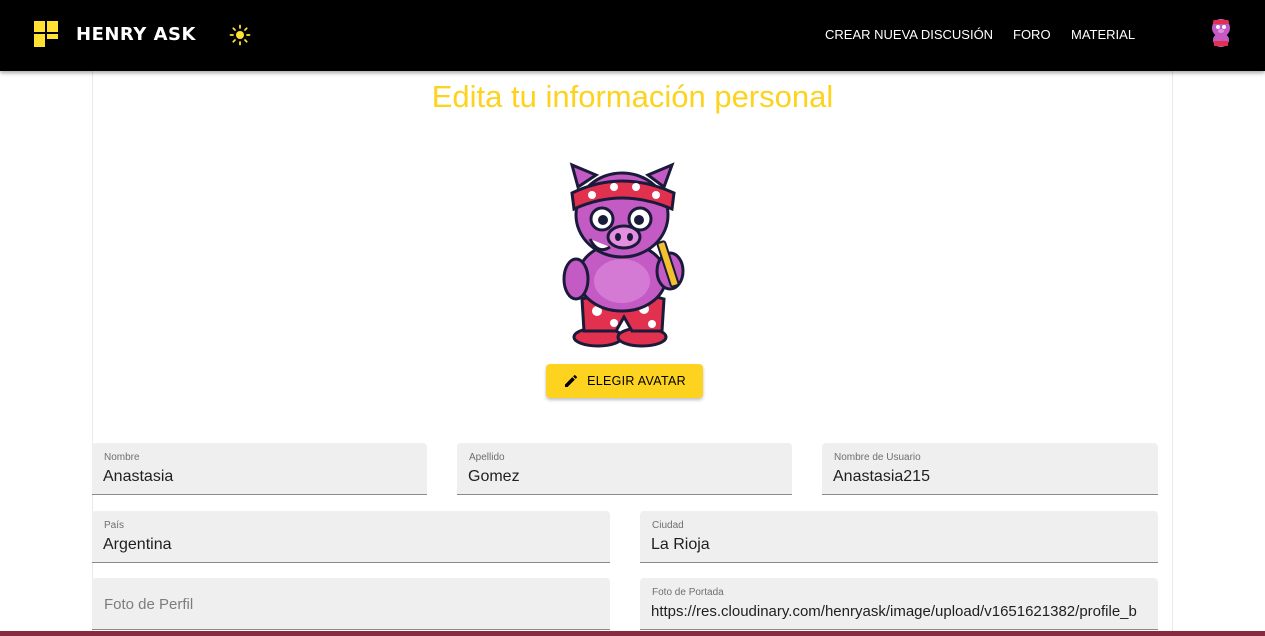 Image resolution: width=1265 pixels, height=636 pixels. Describe the element at coordinates (899, 537) in the screenshot. I see `ciudad-field: Ciudad La Rioja` at that location.